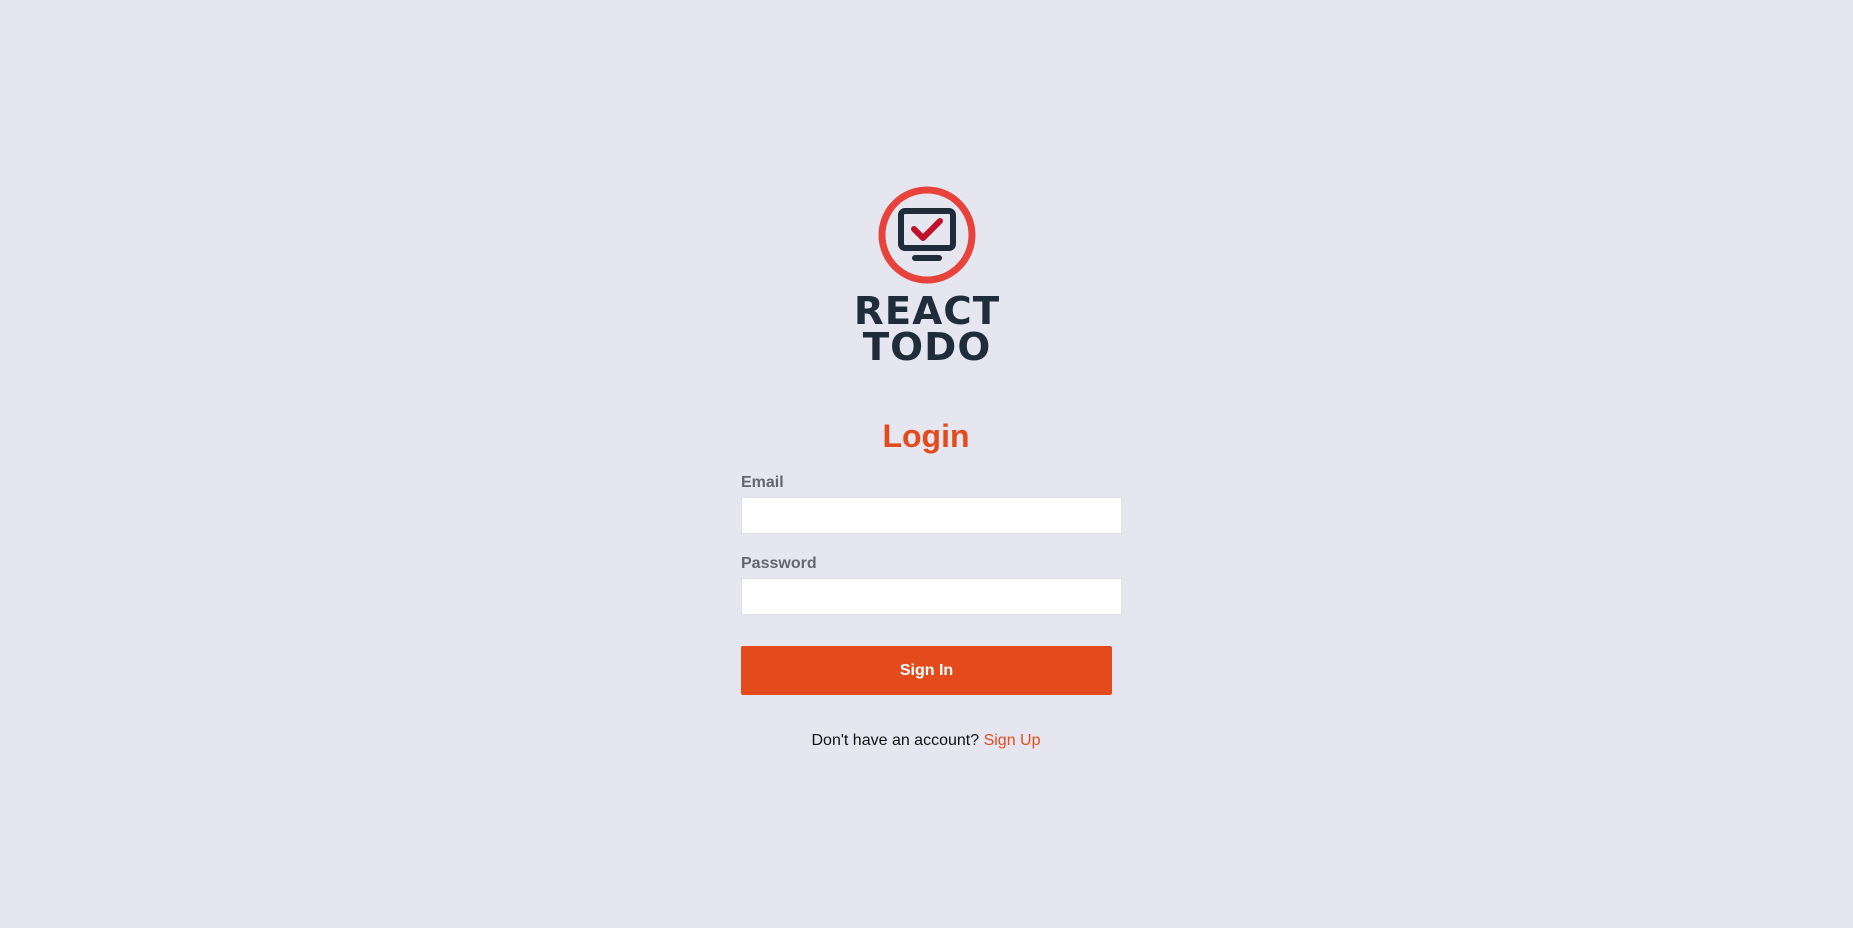 The width and height of the screenshot is (1853, 928). I want to click on password-label: Password, so click(779, 563).